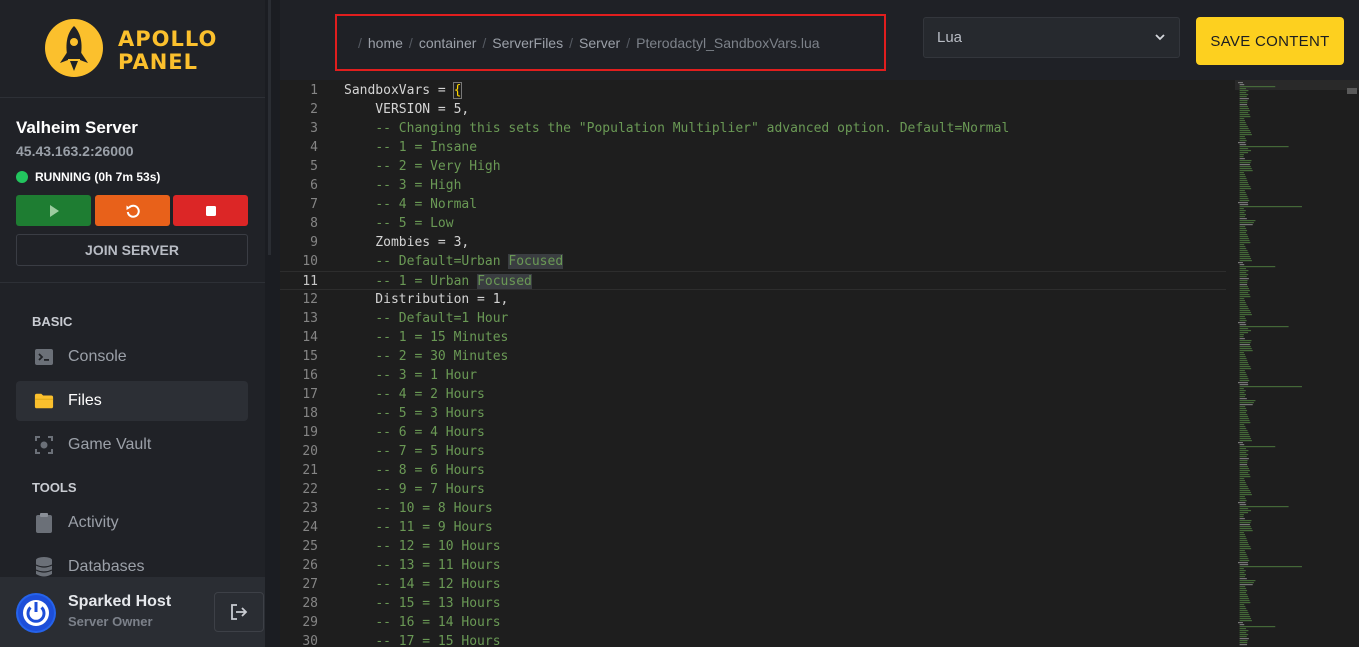 Image resolution: width=1359 pixels, height=647 pixels. I want to click on code-line: 16 -- 3 = 1 Hour, so click(753, 375).